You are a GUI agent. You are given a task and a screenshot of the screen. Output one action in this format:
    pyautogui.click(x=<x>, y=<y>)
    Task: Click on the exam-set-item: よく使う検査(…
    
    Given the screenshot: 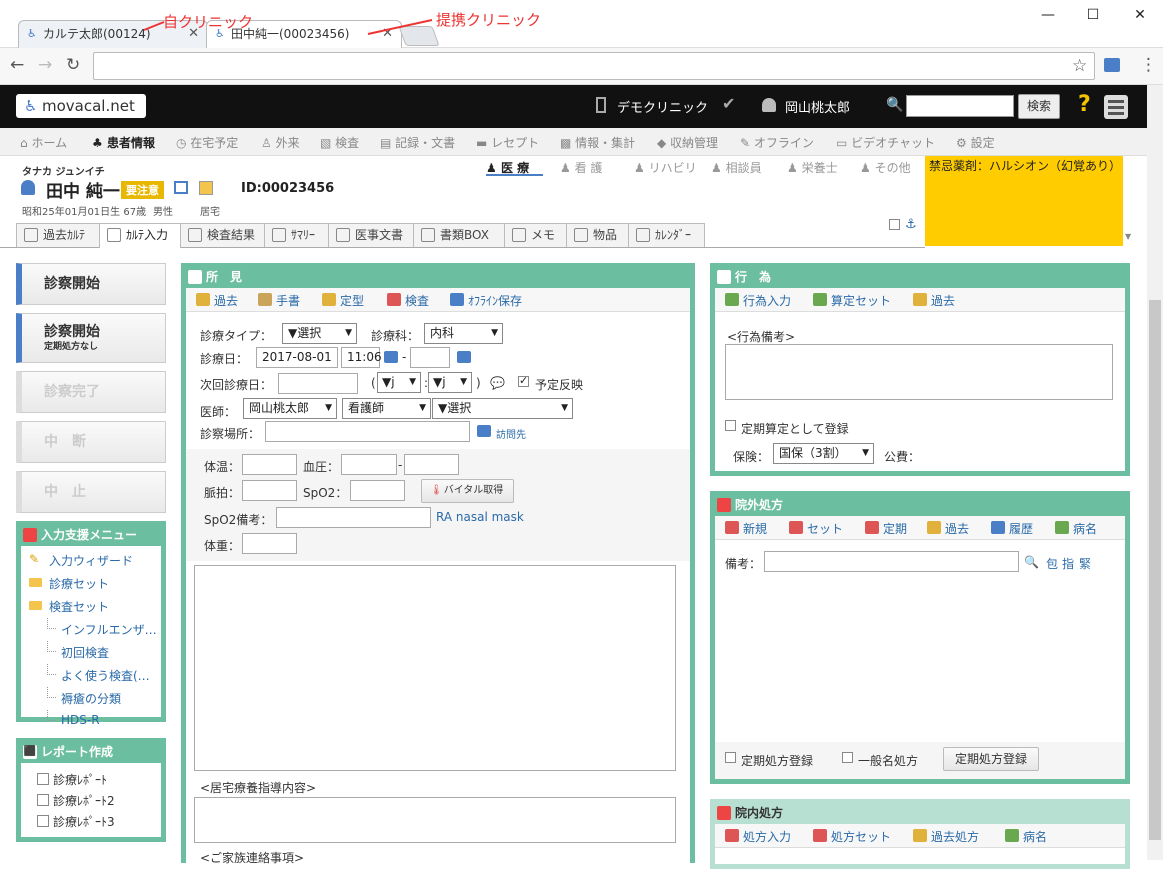 What is the action you would take?
    pyautogui.click(x=91, y=675)
    